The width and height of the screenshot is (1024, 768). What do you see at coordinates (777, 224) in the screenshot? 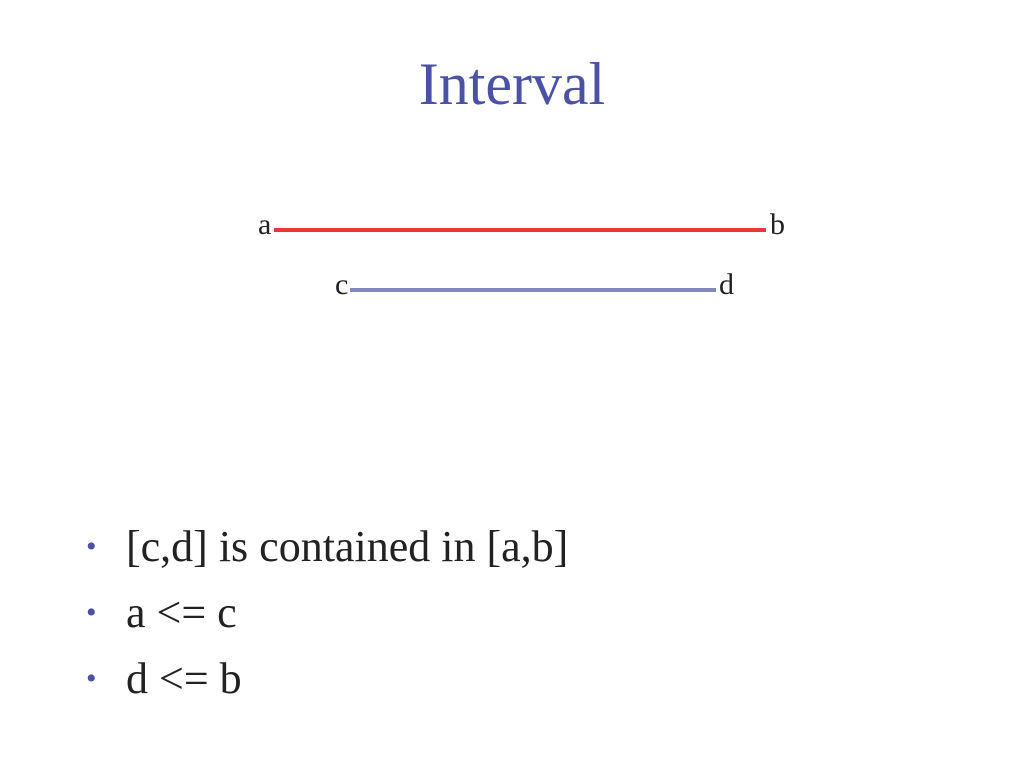
I see `label-b: b` at bounding box center [777, 224].